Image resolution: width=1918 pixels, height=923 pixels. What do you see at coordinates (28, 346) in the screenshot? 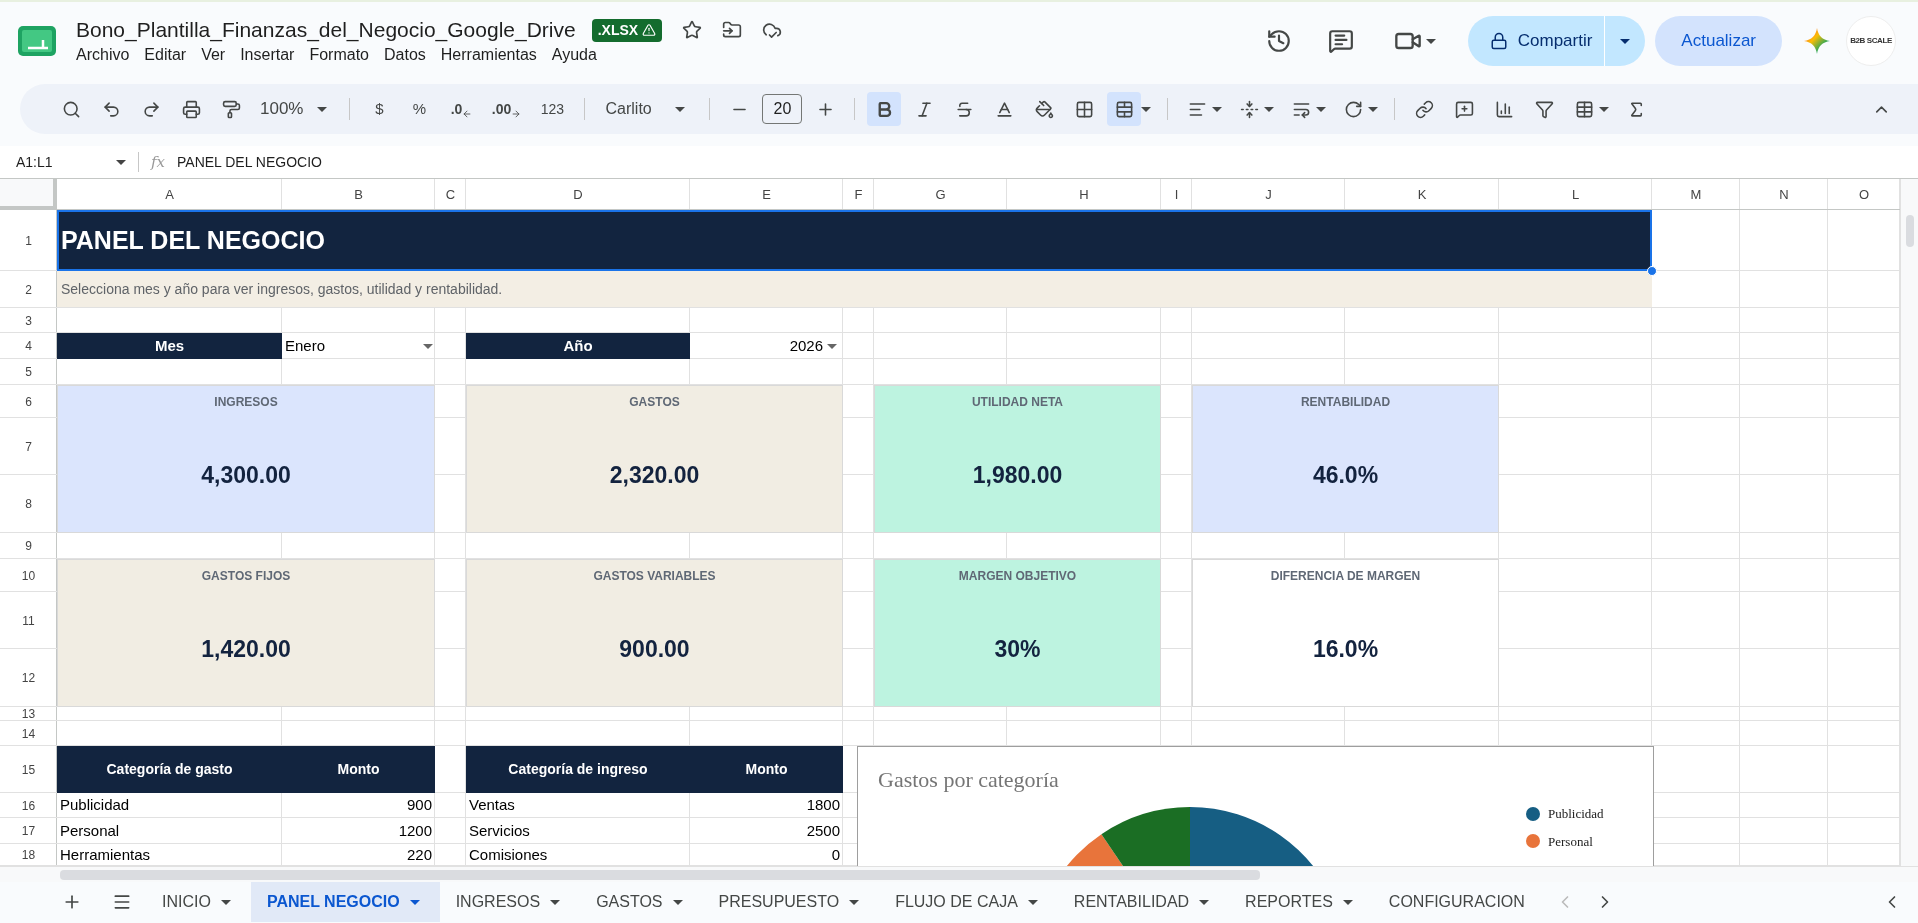
I see `row-header: 4` at bounding box center [28, 346].